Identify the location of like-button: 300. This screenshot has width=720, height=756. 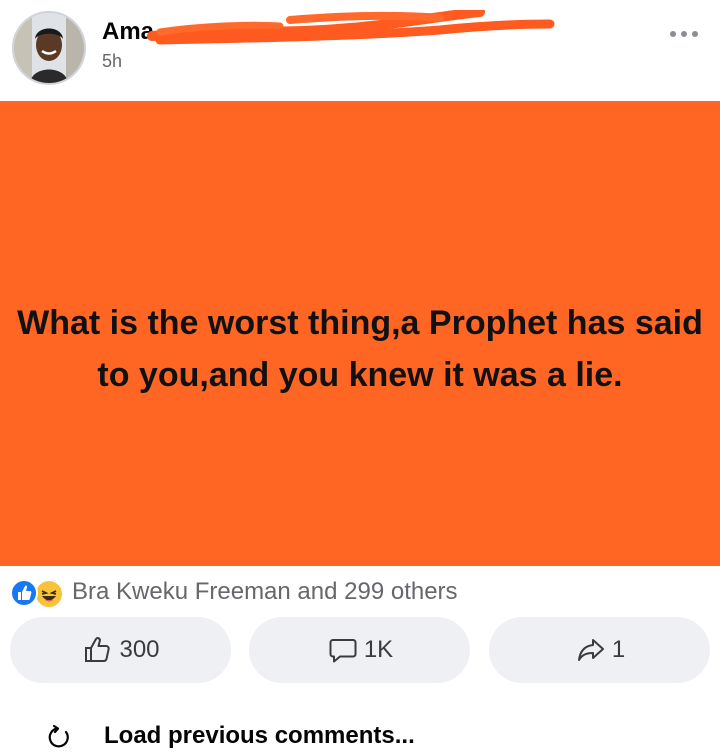
(120, 650).